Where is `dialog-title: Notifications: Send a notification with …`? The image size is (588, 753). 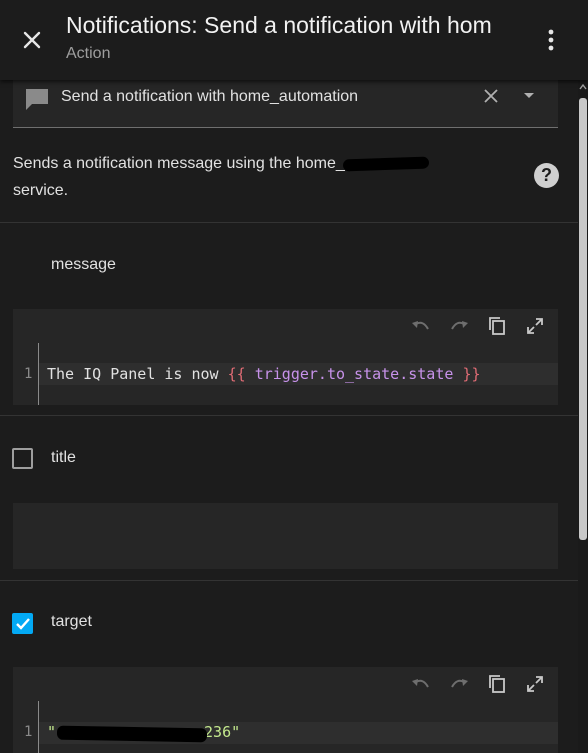 dialog-title: Notifications: Send a notification with … is located at coordinates (279, 25).